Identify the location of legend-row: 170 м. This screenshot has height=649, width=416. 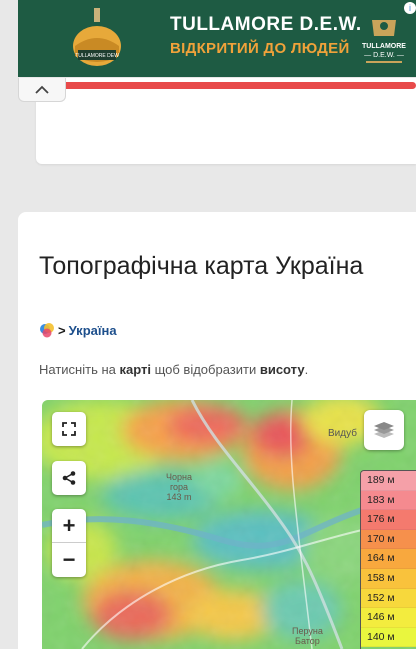
(388, 539).